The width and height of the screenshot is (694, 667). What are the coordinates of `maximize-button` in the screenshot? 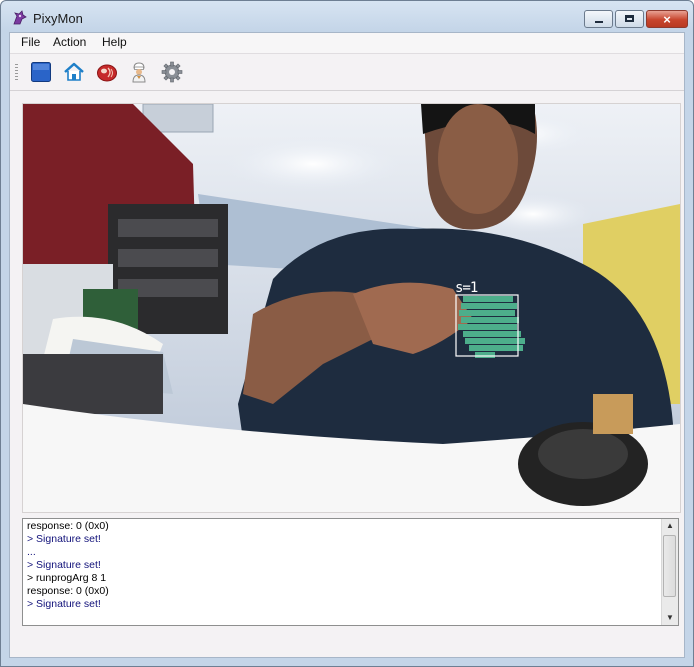 It's located at (629, 19).